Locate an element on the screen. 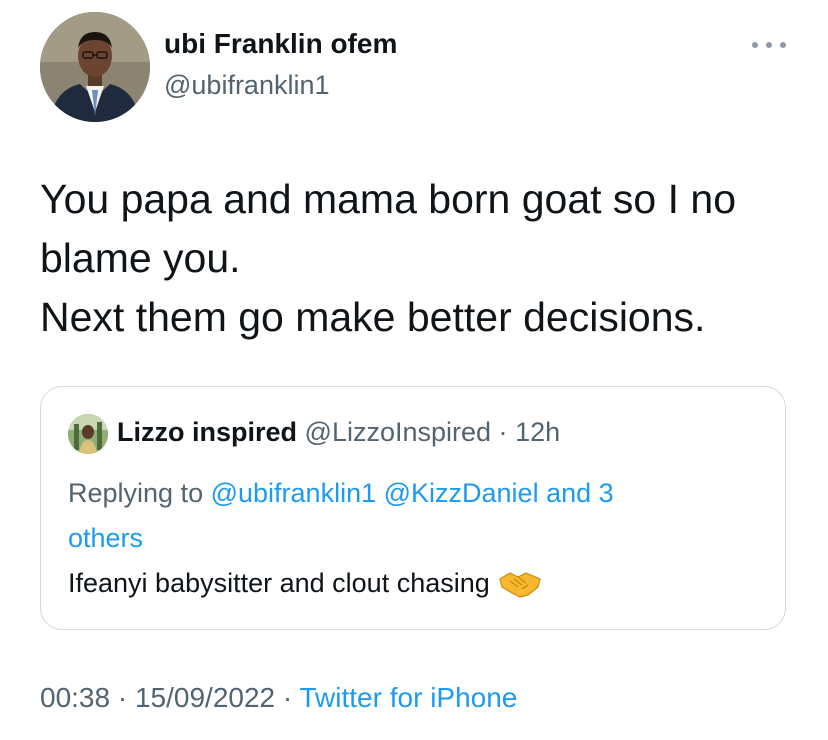 This screenshot has height=740, width=828. replying-to-users-link: @ubifranklin1 @KizzDaniel and 3 is located at coordinates (412, 493).